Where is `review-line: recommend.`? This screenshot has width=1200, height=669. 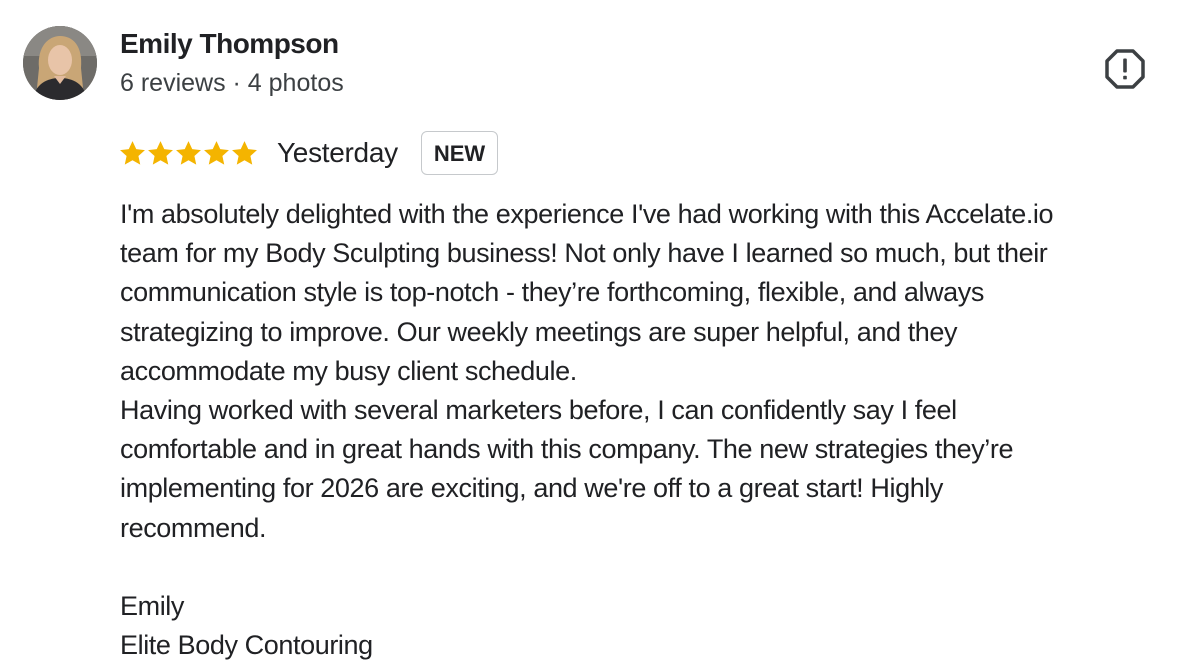 review-line: recommend. is located at coordinates (193, 527).